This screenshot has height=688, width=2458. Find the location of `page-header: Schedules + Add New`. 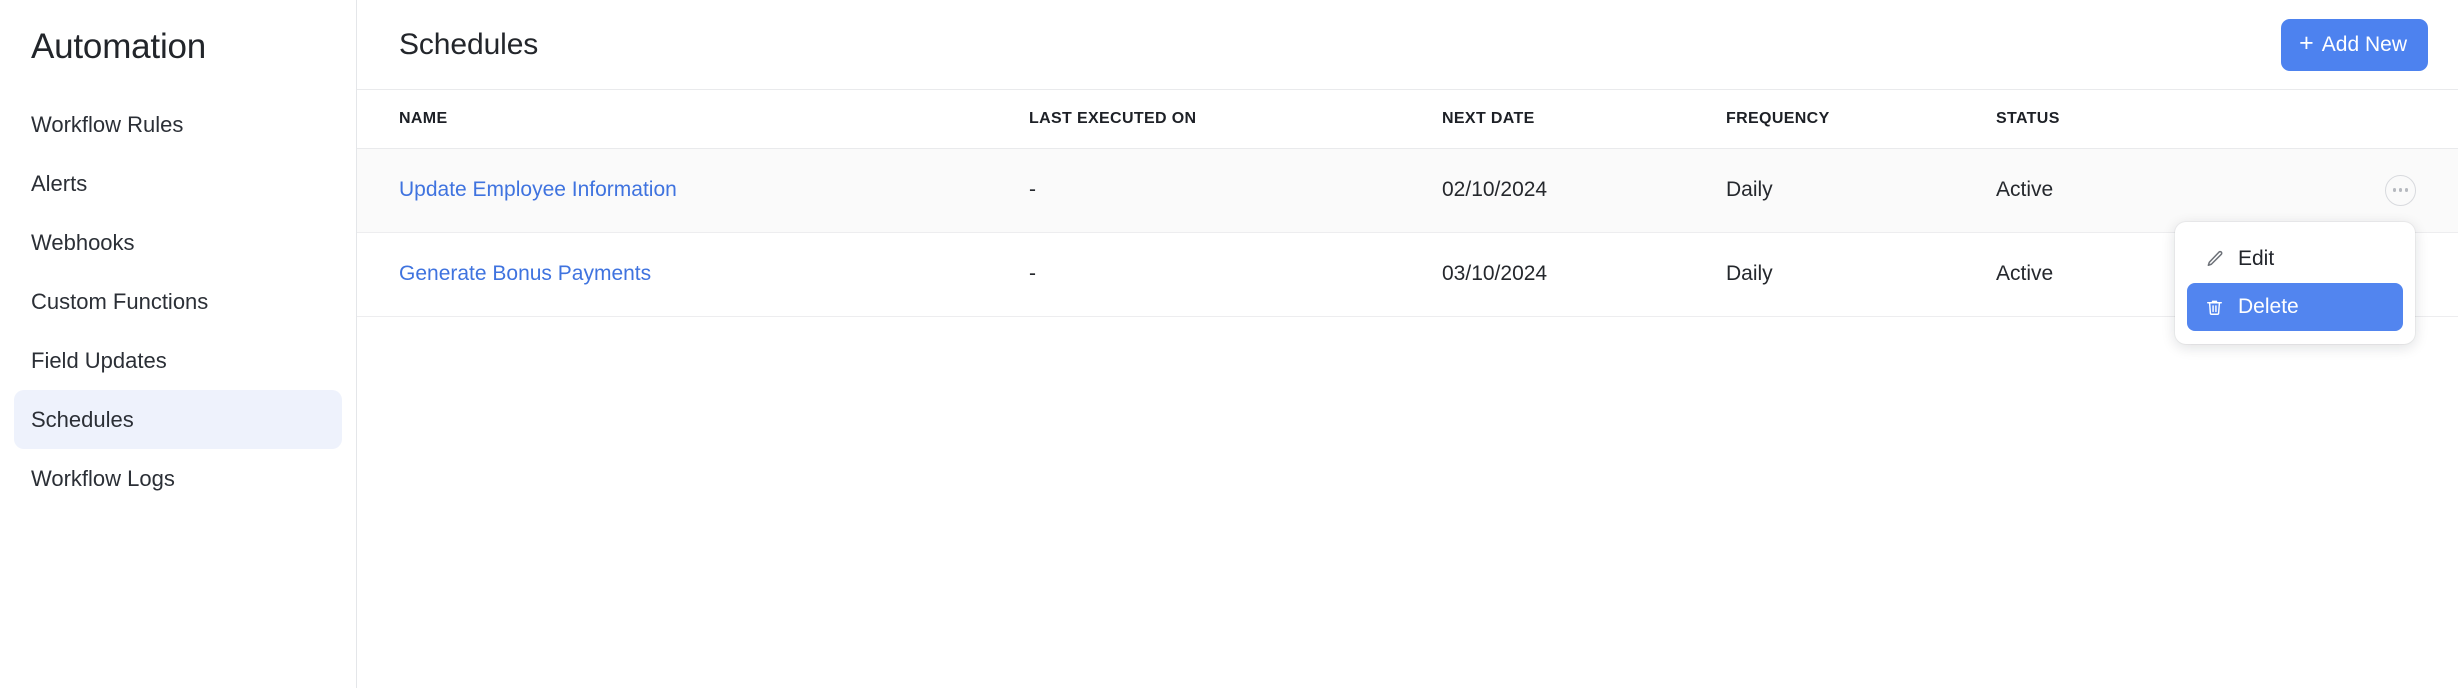

page-header: Schedules + Add New is located at coordinates (1407, 45).